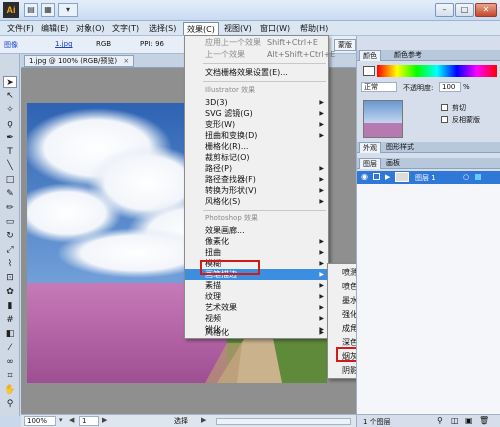 Image resolution: width=500 pixels, height=427 pixels. I want to click on layer-name: 图层 1, so click(425, 178).